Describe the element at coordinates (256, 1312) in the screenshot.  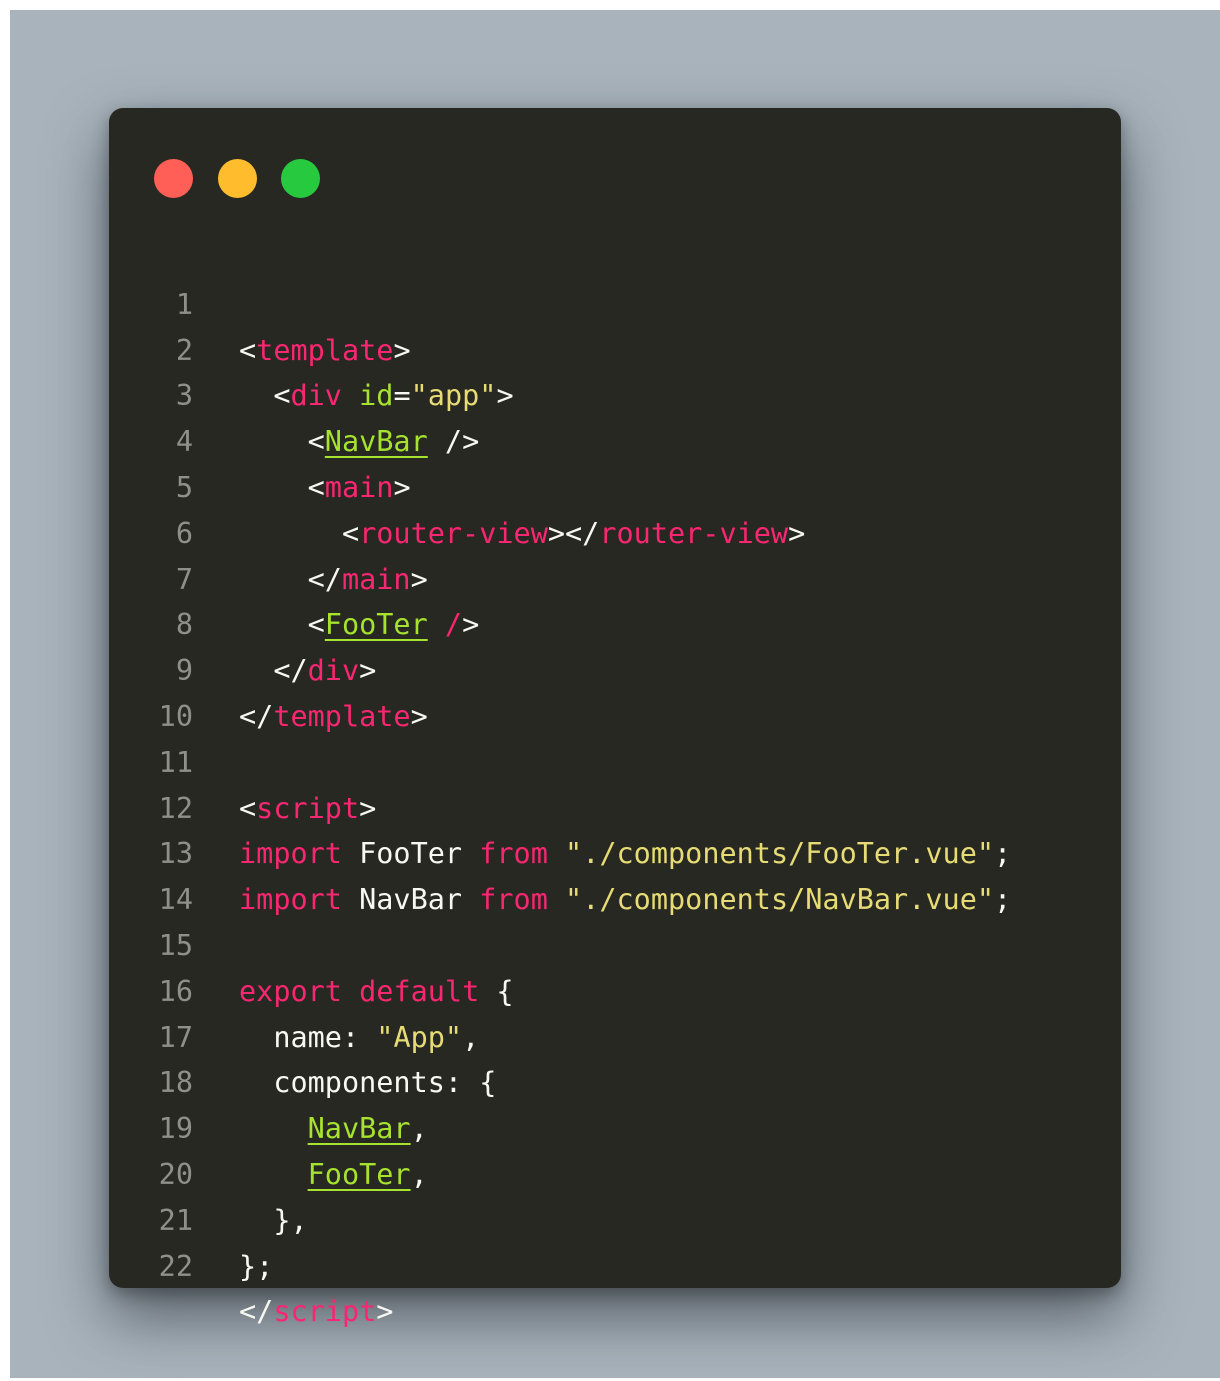
I see `token: </` at that location.